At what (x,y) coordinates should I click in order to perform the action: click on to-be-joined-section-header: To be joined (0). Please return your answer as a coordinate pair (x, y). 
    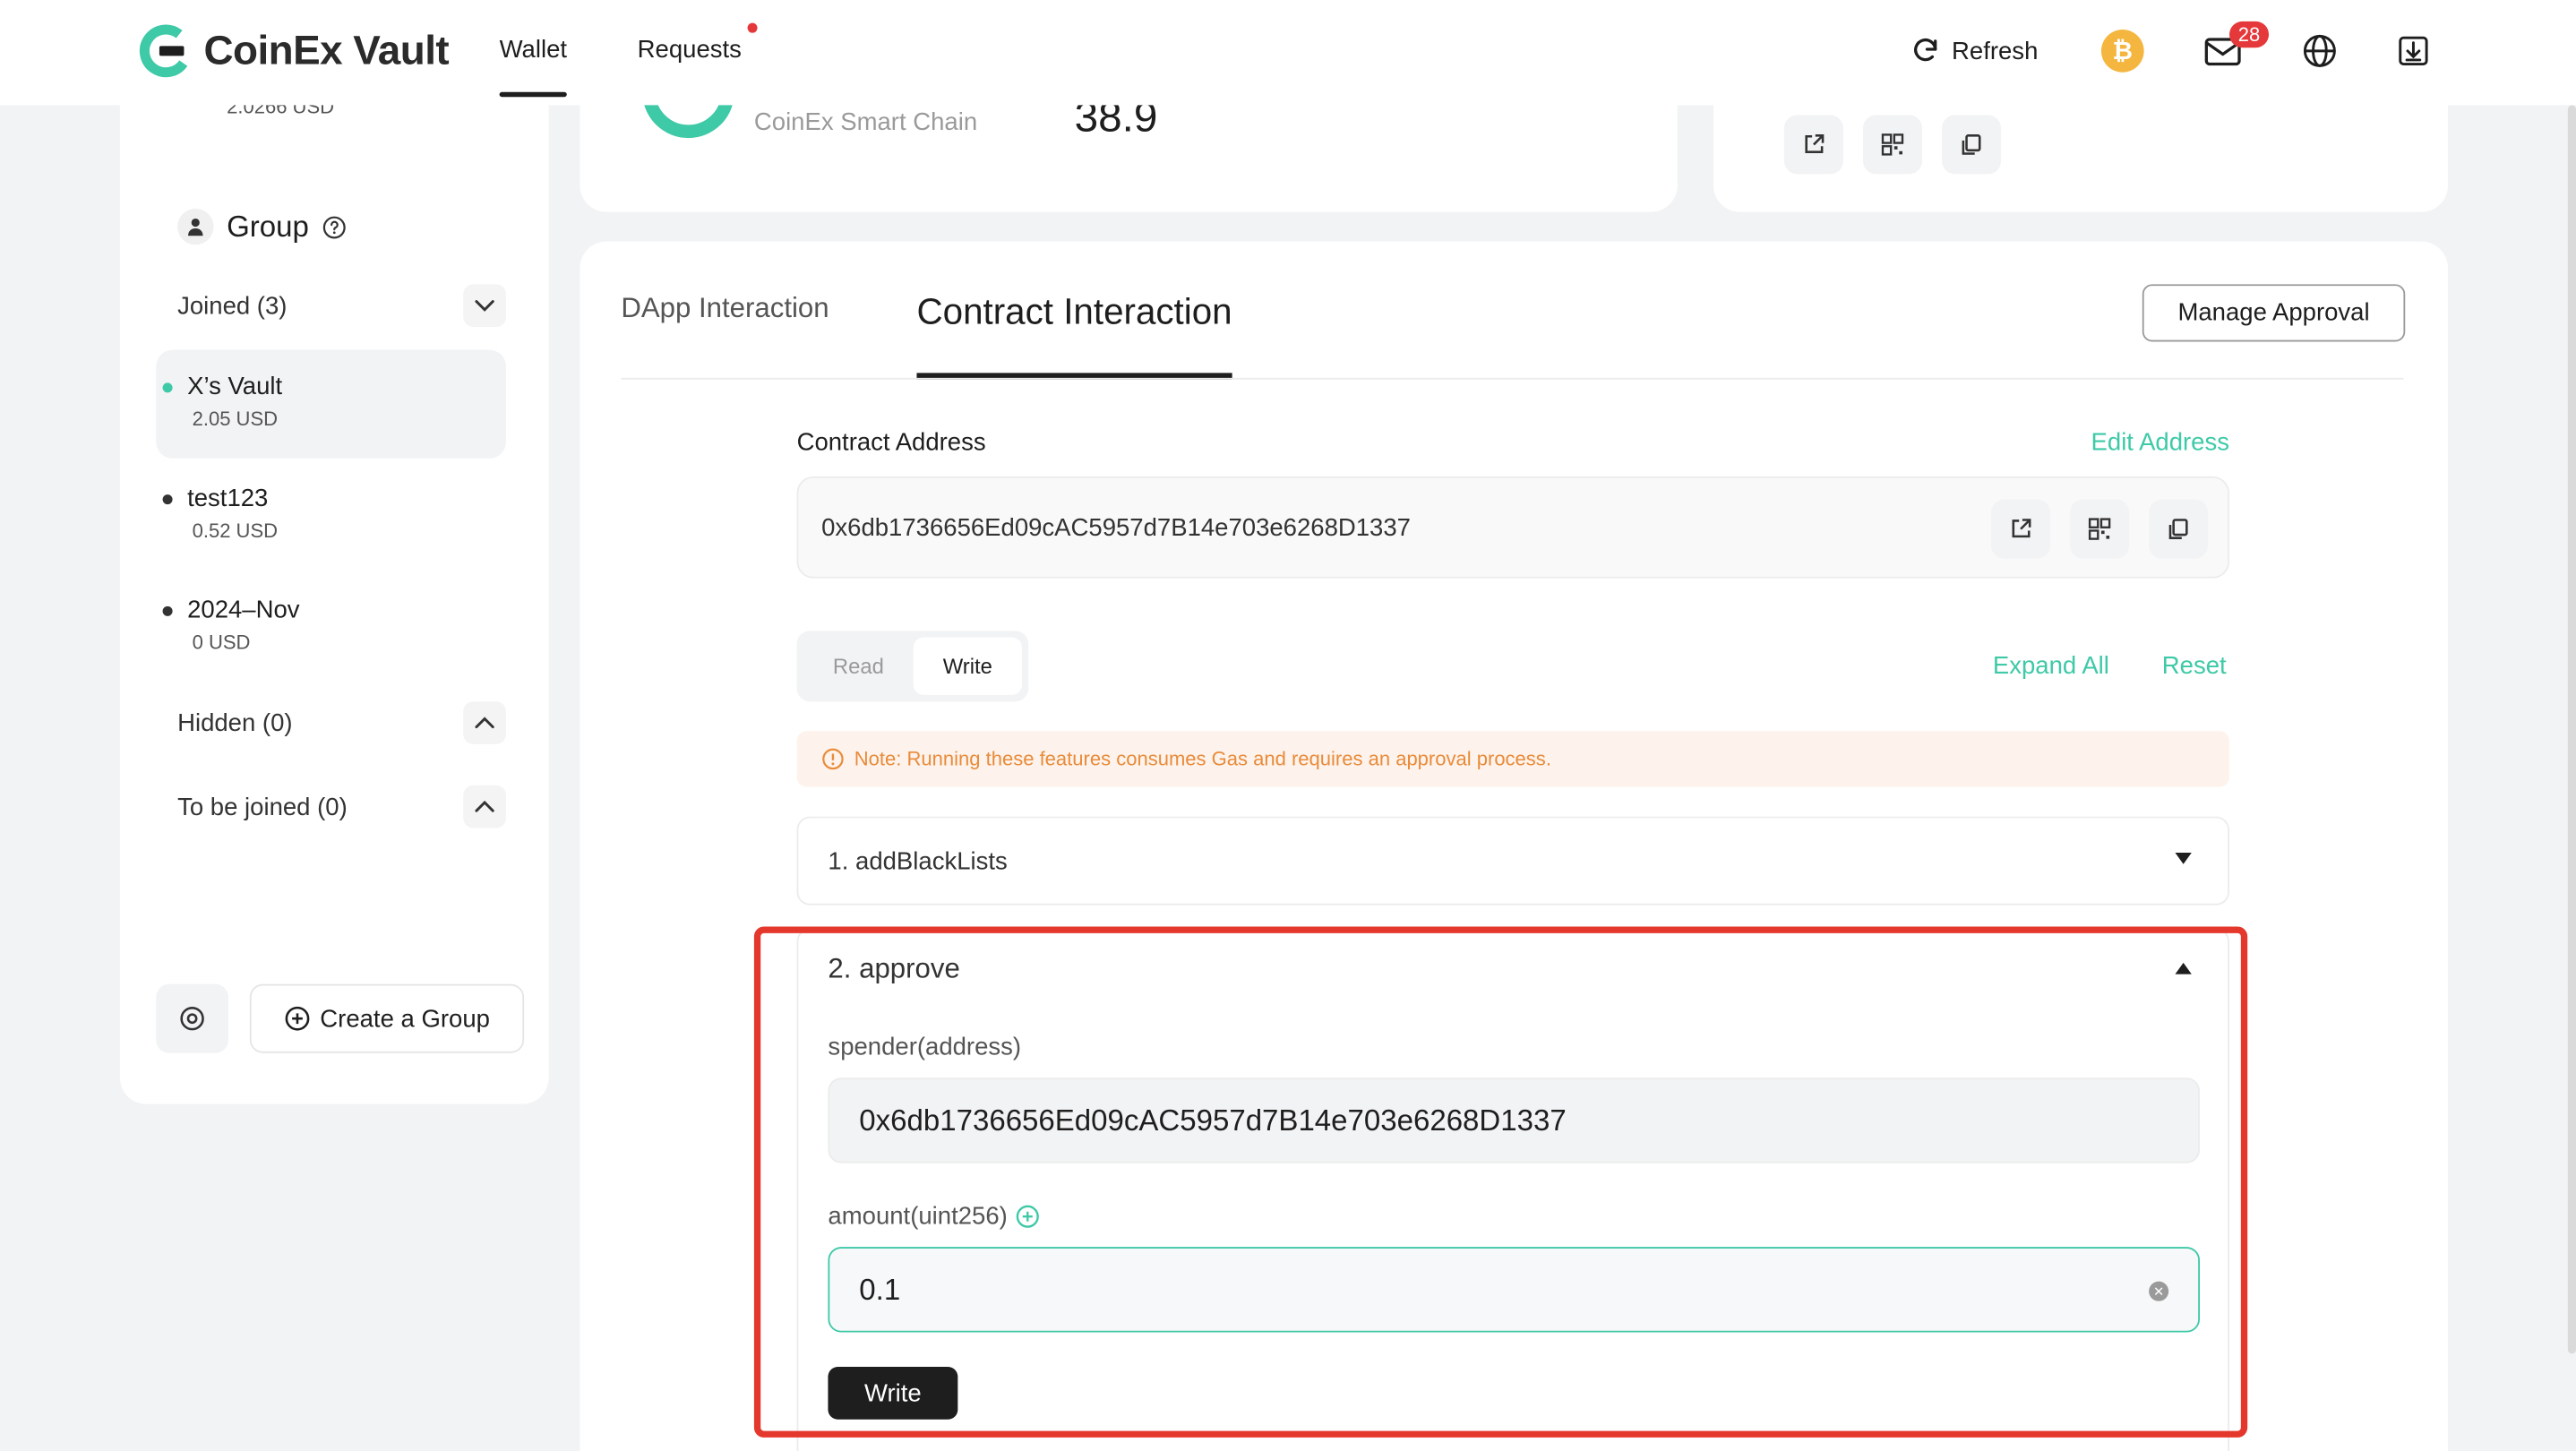
    Looking at the image, I should click on (341, 807).